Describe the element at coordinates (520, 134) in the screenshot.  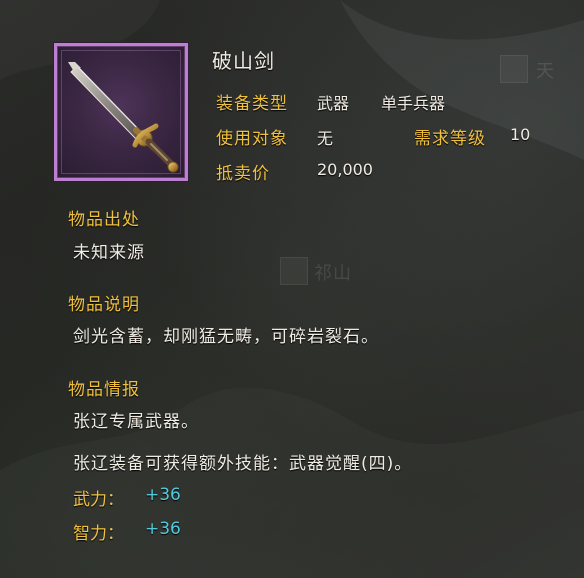
I see `level-value: 10` at that location.